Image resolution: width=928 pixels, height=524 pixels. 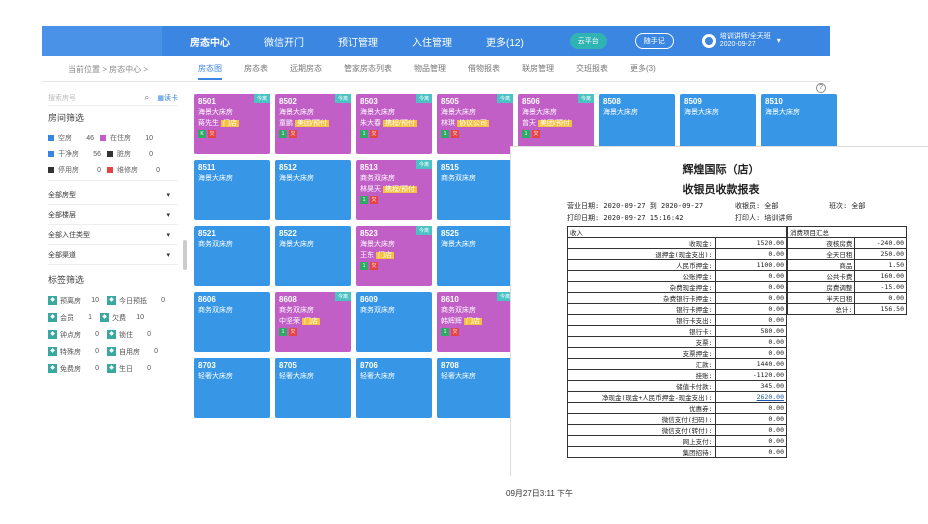 What do you see at coordinates (133, 301) in the screenshot?
I see `tag-label: 今日预抵` at bounding box center [133, 301].